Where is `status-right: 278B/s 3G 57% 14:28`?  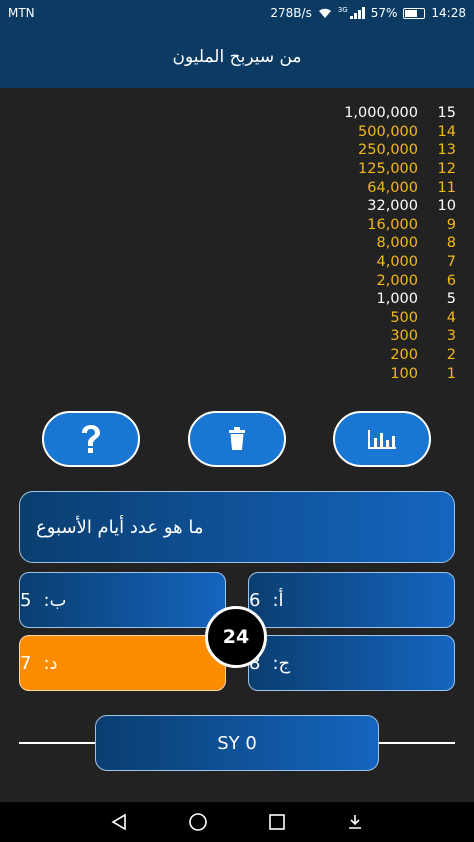
status-right: 278B/s 3G 57% 14:28 is located at coordinates (368, 13).